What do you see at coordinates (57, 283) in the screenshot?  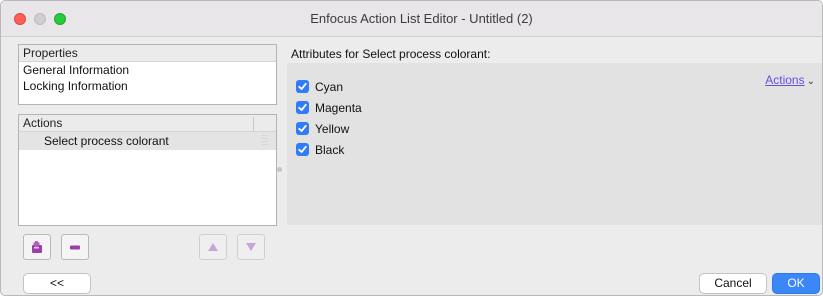 I see `collapse-button: <<` at bounding box center [57, 283].